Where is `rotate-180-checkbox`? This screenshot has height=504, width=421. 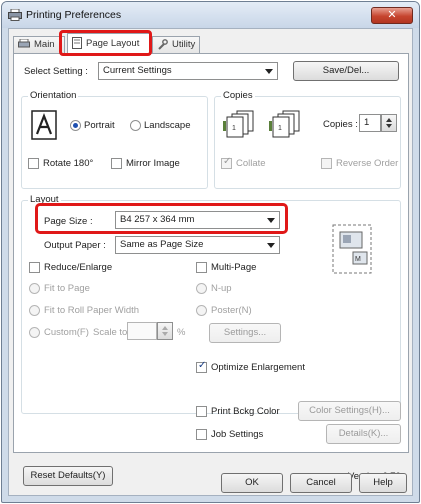 rotate-180-checkbox is located at coordinates (33, 163).